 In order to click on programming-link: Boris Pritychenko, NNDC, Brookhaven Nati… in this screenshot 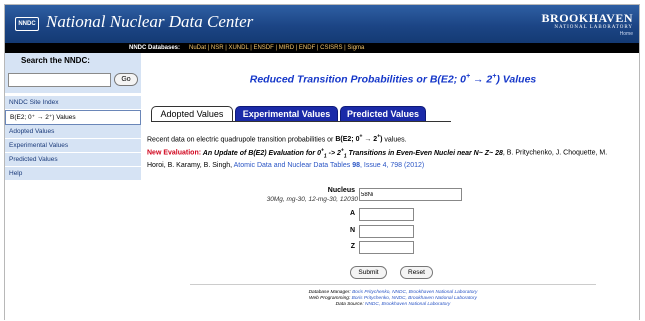, I will do `click(414, 298)`.